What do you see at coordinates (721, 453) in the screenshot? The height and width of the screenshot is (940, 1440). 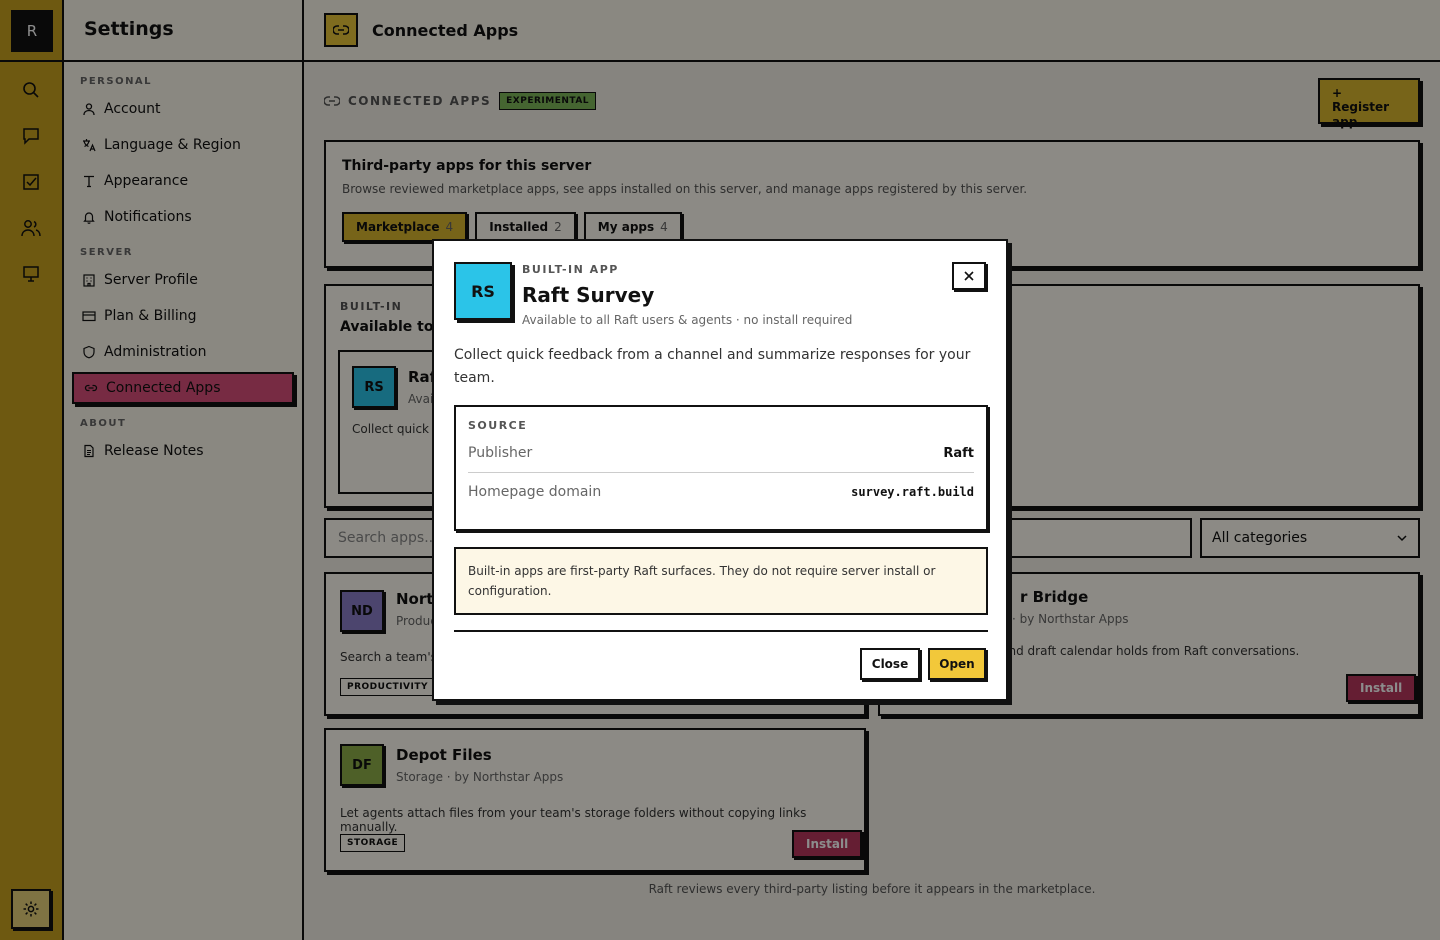 I see `source-row-publisher: Publisher Raft` at bounding box center [721, 453].